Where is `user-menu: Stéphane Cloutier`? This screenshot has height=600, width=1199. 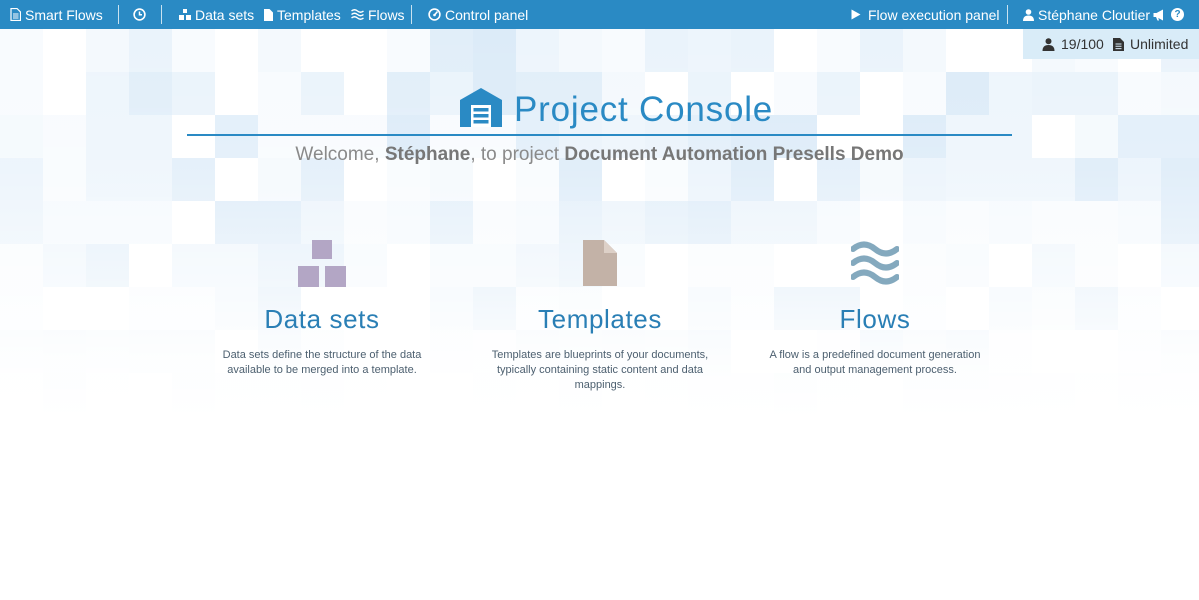 user-menu: Stéphane Cloutier is located at coordinates (1086, 14).